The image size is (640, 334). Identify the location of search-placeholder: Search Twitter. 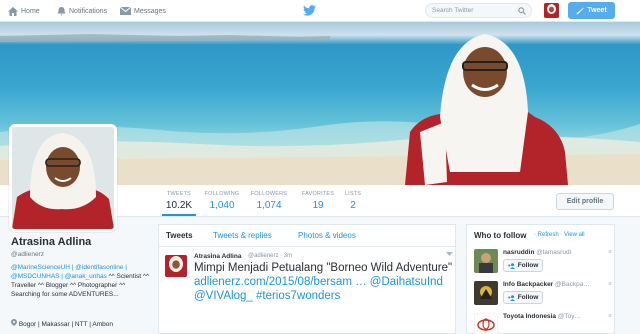
(453, 10).